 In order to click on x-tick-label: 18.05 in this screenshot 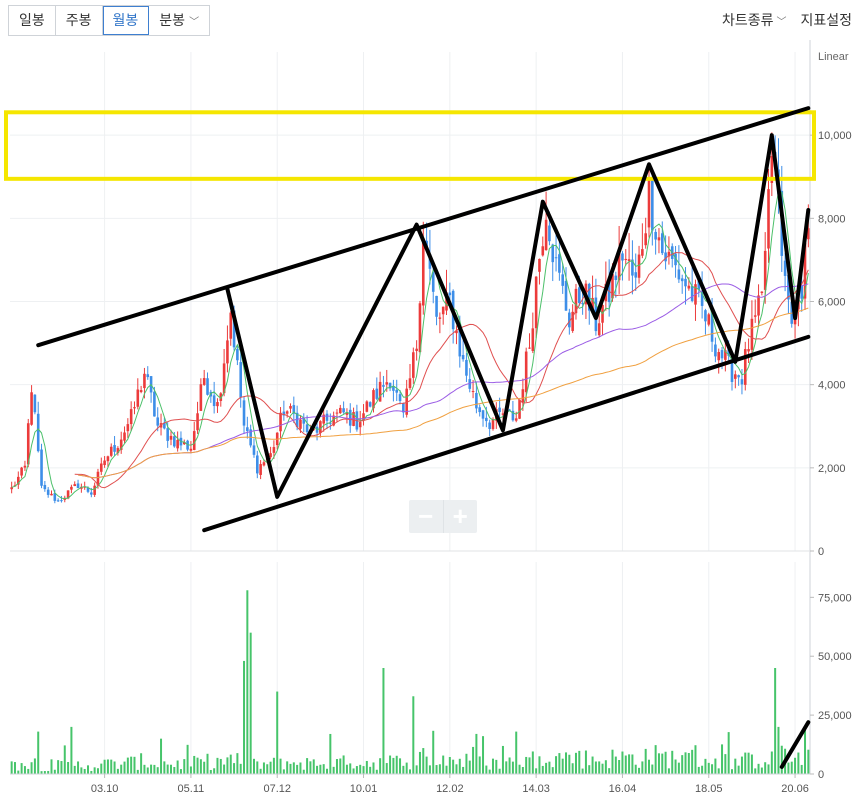, I will do `click(709, 789)`.